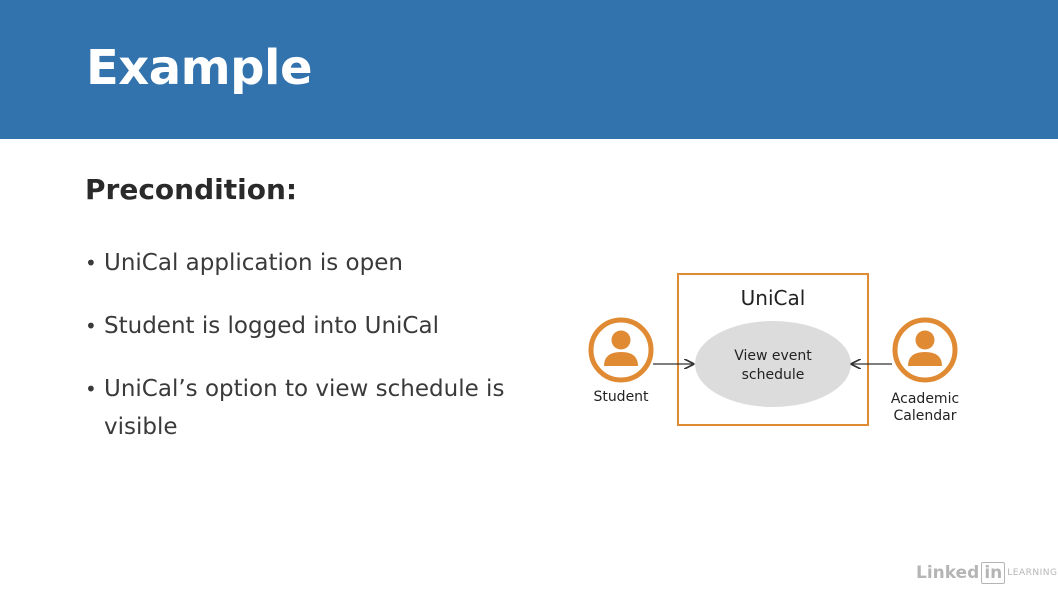 The height and width of the screenshot is (592, 1058). Describe the element at coordinates (199, 68) in the screenshot. I see `slide-title: Example` at that location.